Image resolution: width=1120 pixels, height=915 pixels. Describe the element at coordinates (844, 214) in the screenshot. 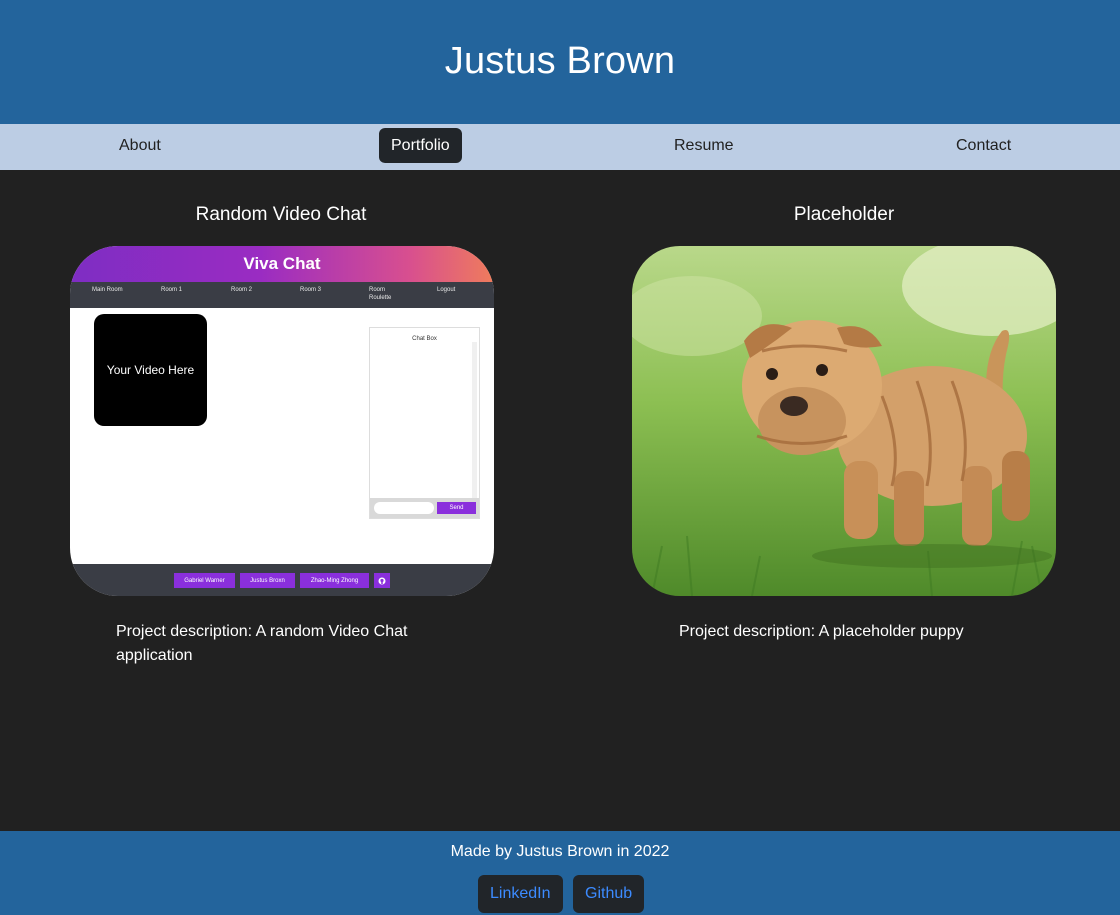

I see `project-title: Placeholder` at that location.